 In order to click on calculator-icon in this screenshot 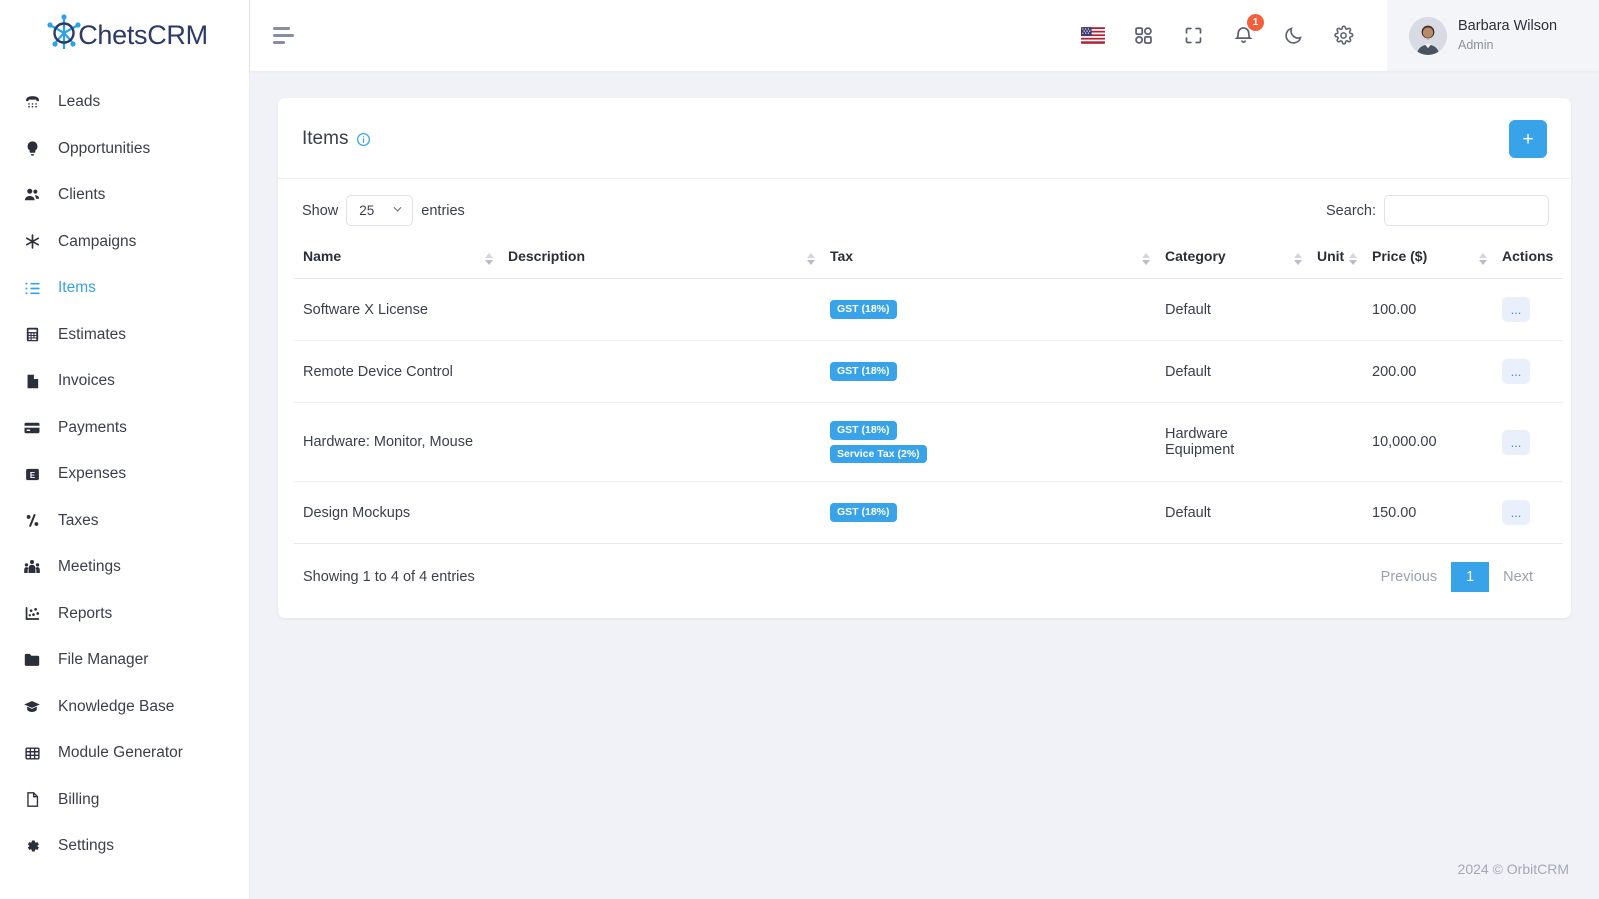, I will do `click(32, 335)`.